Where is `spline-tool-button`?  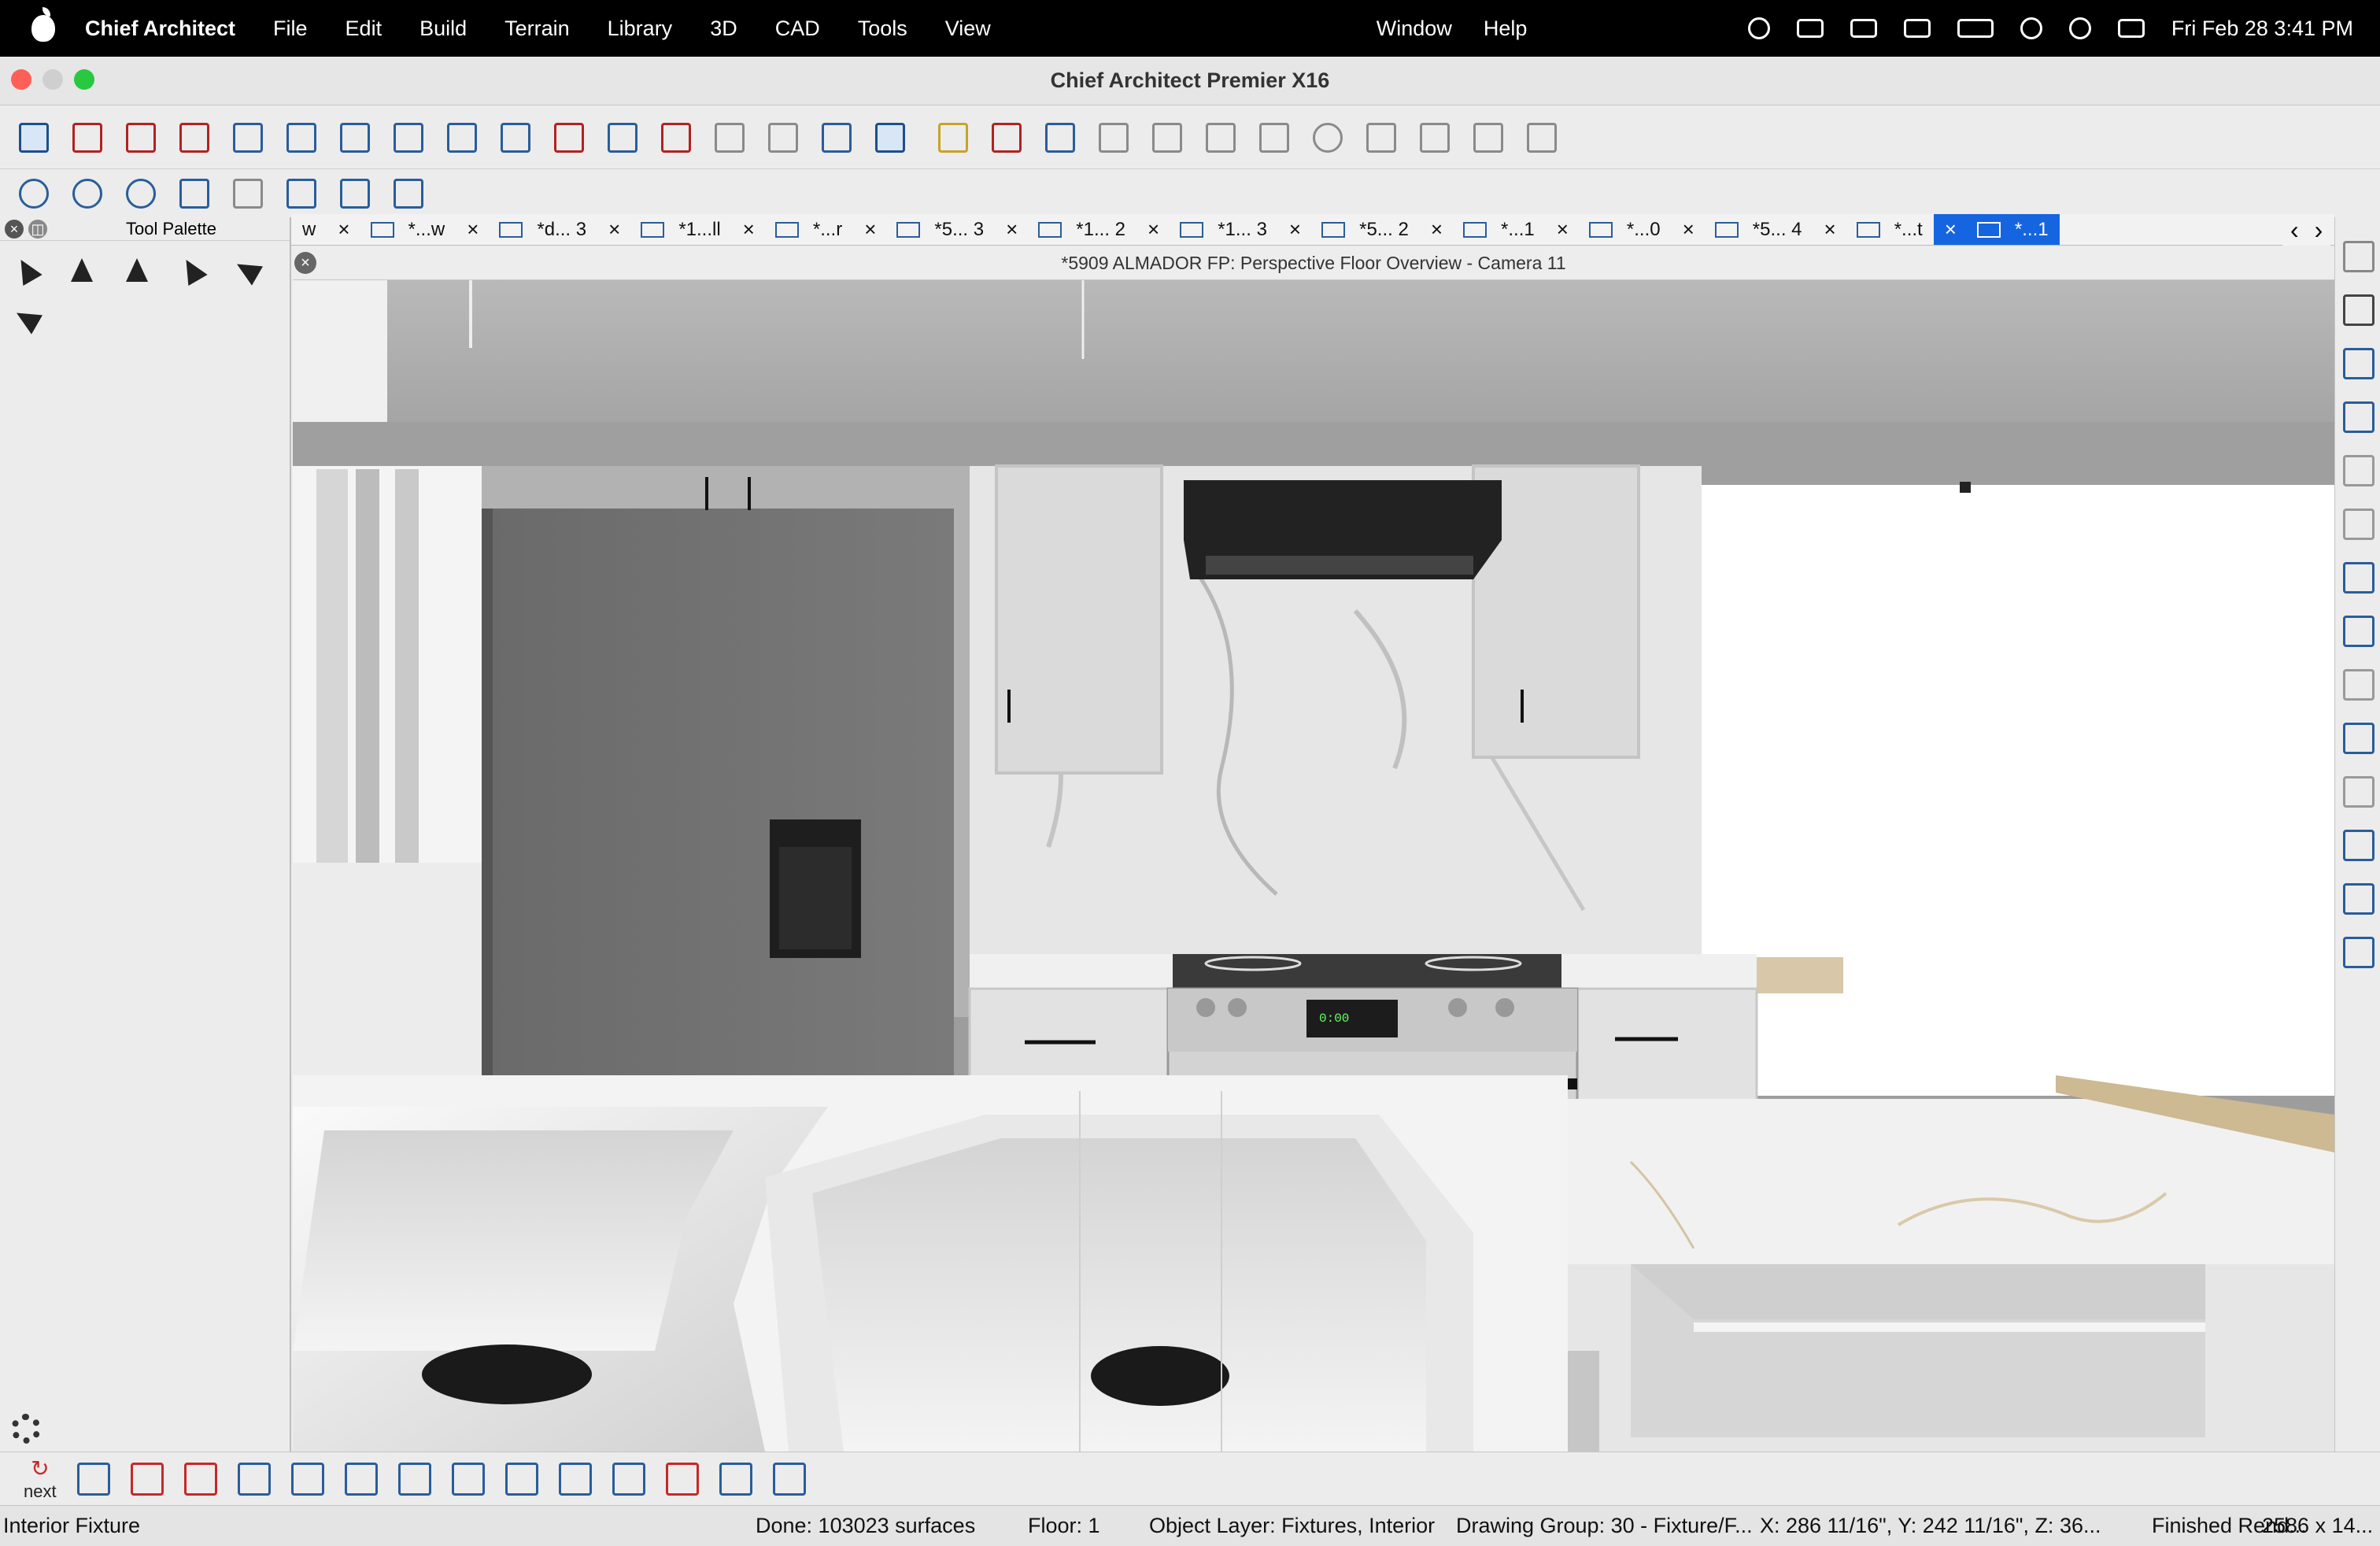 spline-tool-button is located at coordinates (1434, 137).